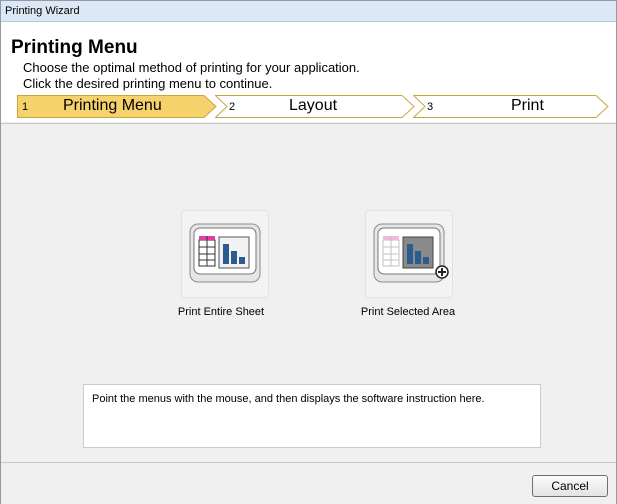  I want to click on step-label: Layout, so click(313, 105).